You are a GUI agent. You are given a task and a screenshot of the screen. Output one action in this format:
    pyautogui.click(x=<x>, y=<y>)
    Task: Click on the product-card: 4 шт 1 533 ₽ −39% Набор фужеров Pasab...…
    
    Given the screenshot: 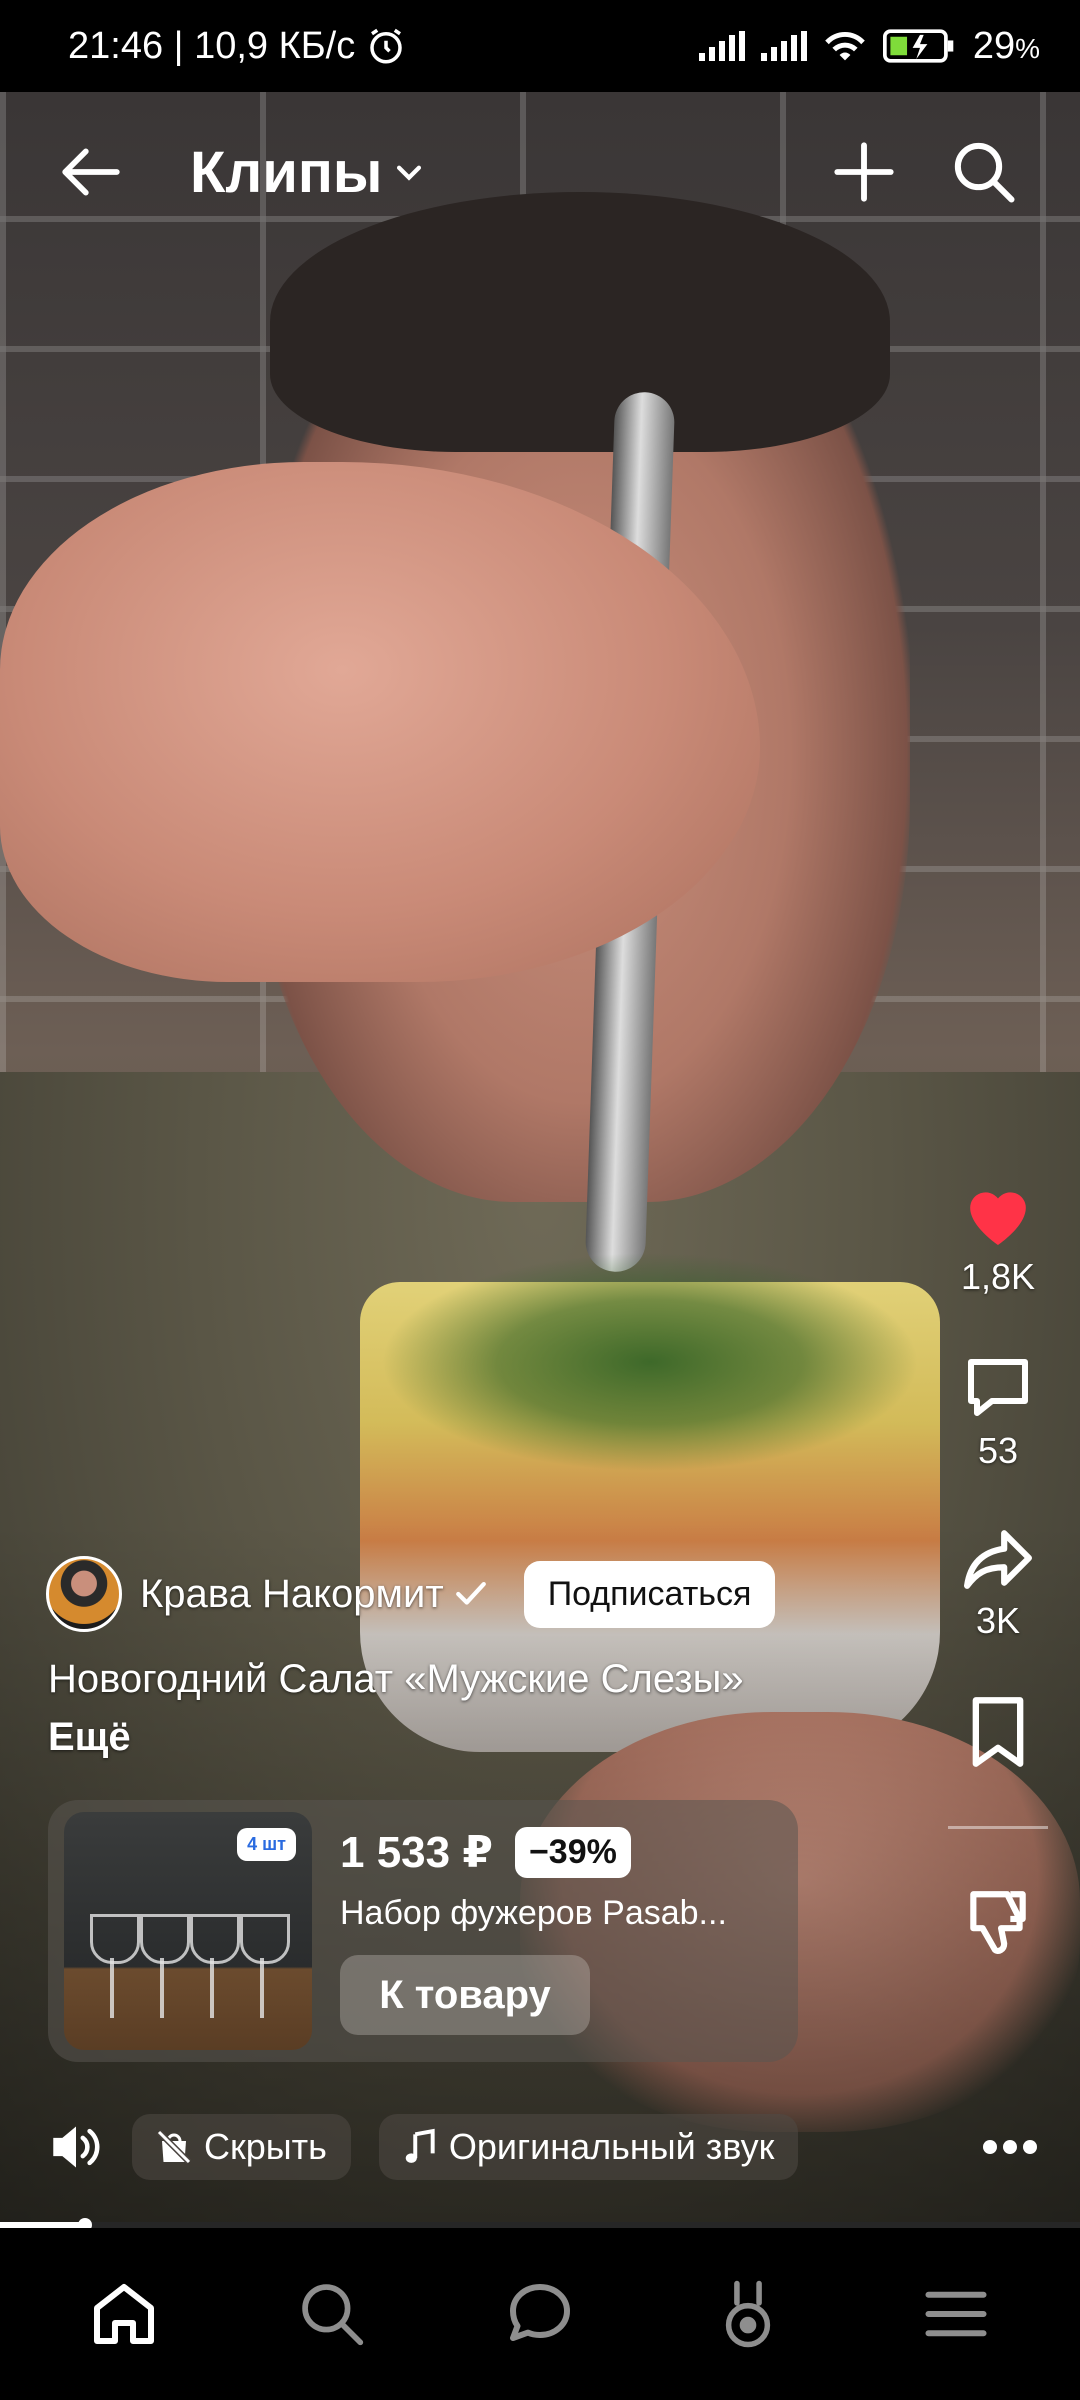 What is the action you would take?
    pyautogui.click(x=423, y=1931)
    